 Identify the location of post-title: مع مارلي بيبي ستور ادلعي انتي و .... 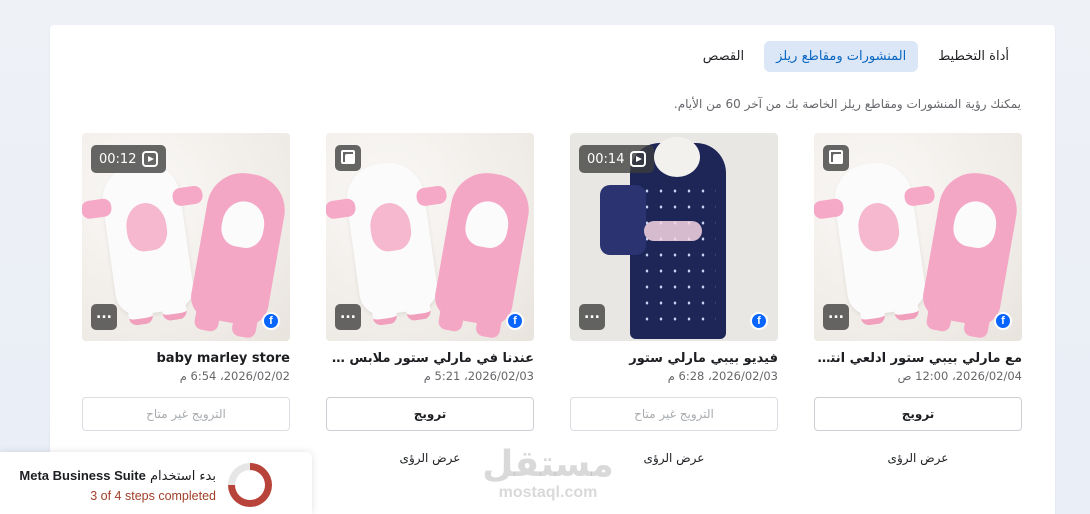
(918, 358).